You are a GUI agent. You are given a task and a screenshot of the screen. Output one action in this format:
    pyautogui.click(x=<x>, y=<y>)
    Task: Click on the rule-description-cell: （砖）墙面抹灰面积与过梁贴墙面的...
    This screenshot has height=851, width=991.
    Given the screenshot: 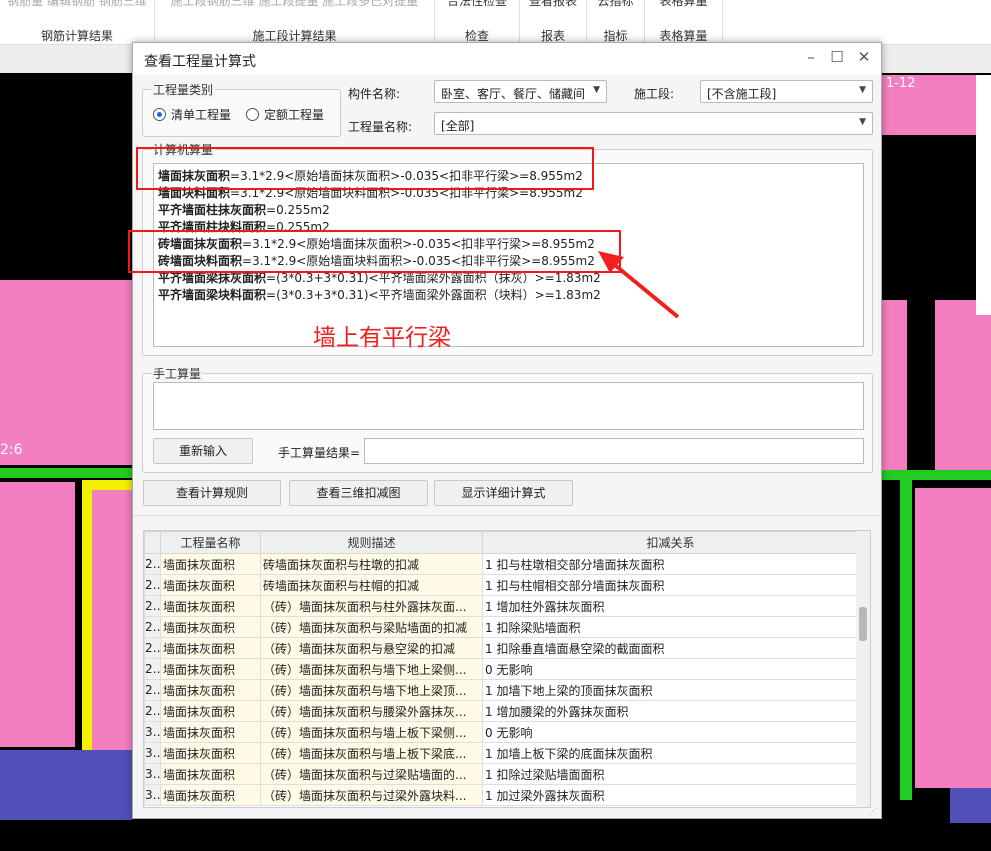 What is the action you would take?
    pyautogui.click(x=371, y=774)
    